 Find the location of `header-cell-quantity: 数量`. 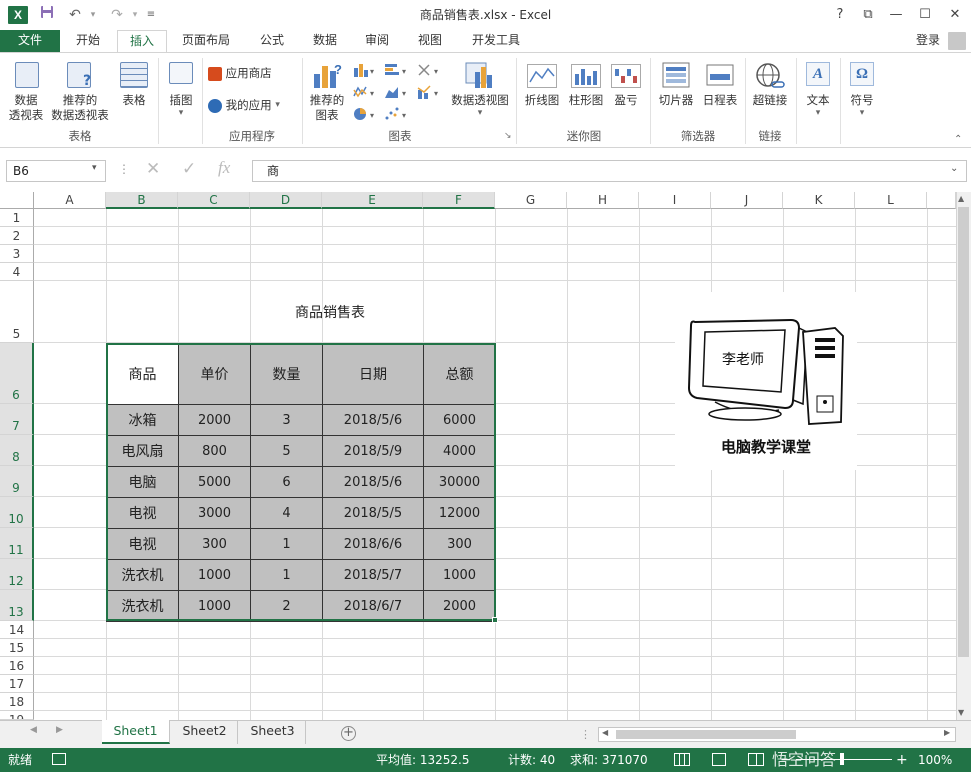

header-cell-quantity: 数量 is located at coordinates (286, 374).